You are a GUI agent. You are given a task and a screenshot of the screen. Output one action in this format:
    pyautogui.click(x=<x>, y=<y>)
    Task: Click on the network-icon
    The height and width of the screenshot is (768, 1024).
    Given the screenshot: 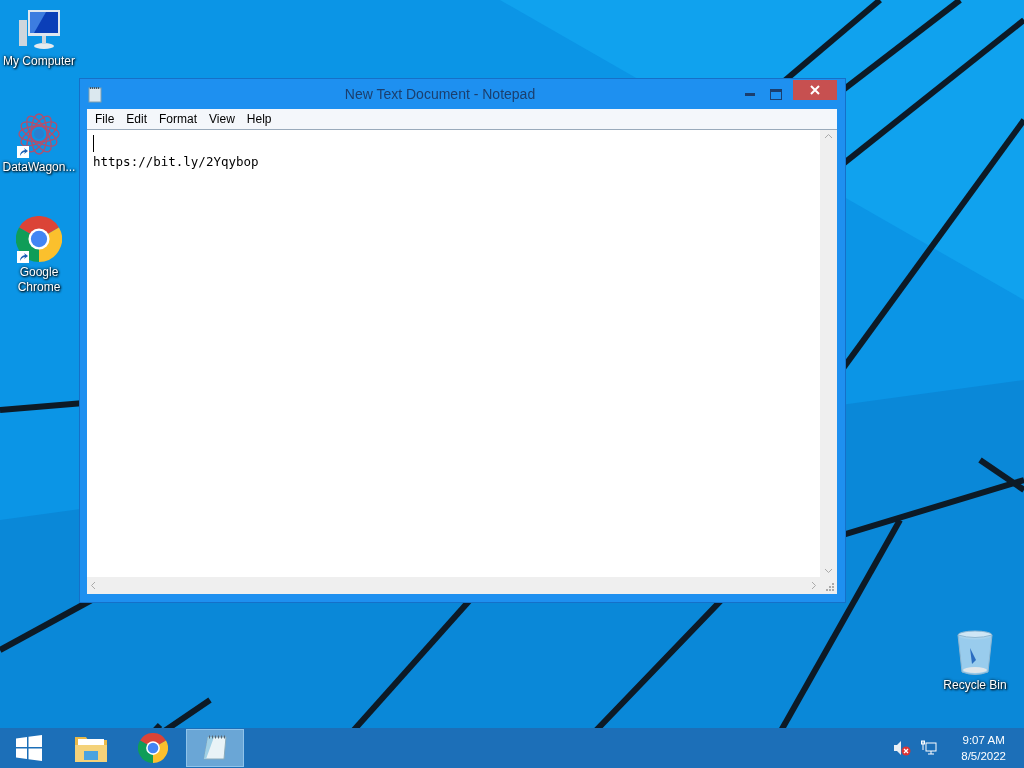 What is the action you would take?
    pyautogui.click(x=929, y=748)
    